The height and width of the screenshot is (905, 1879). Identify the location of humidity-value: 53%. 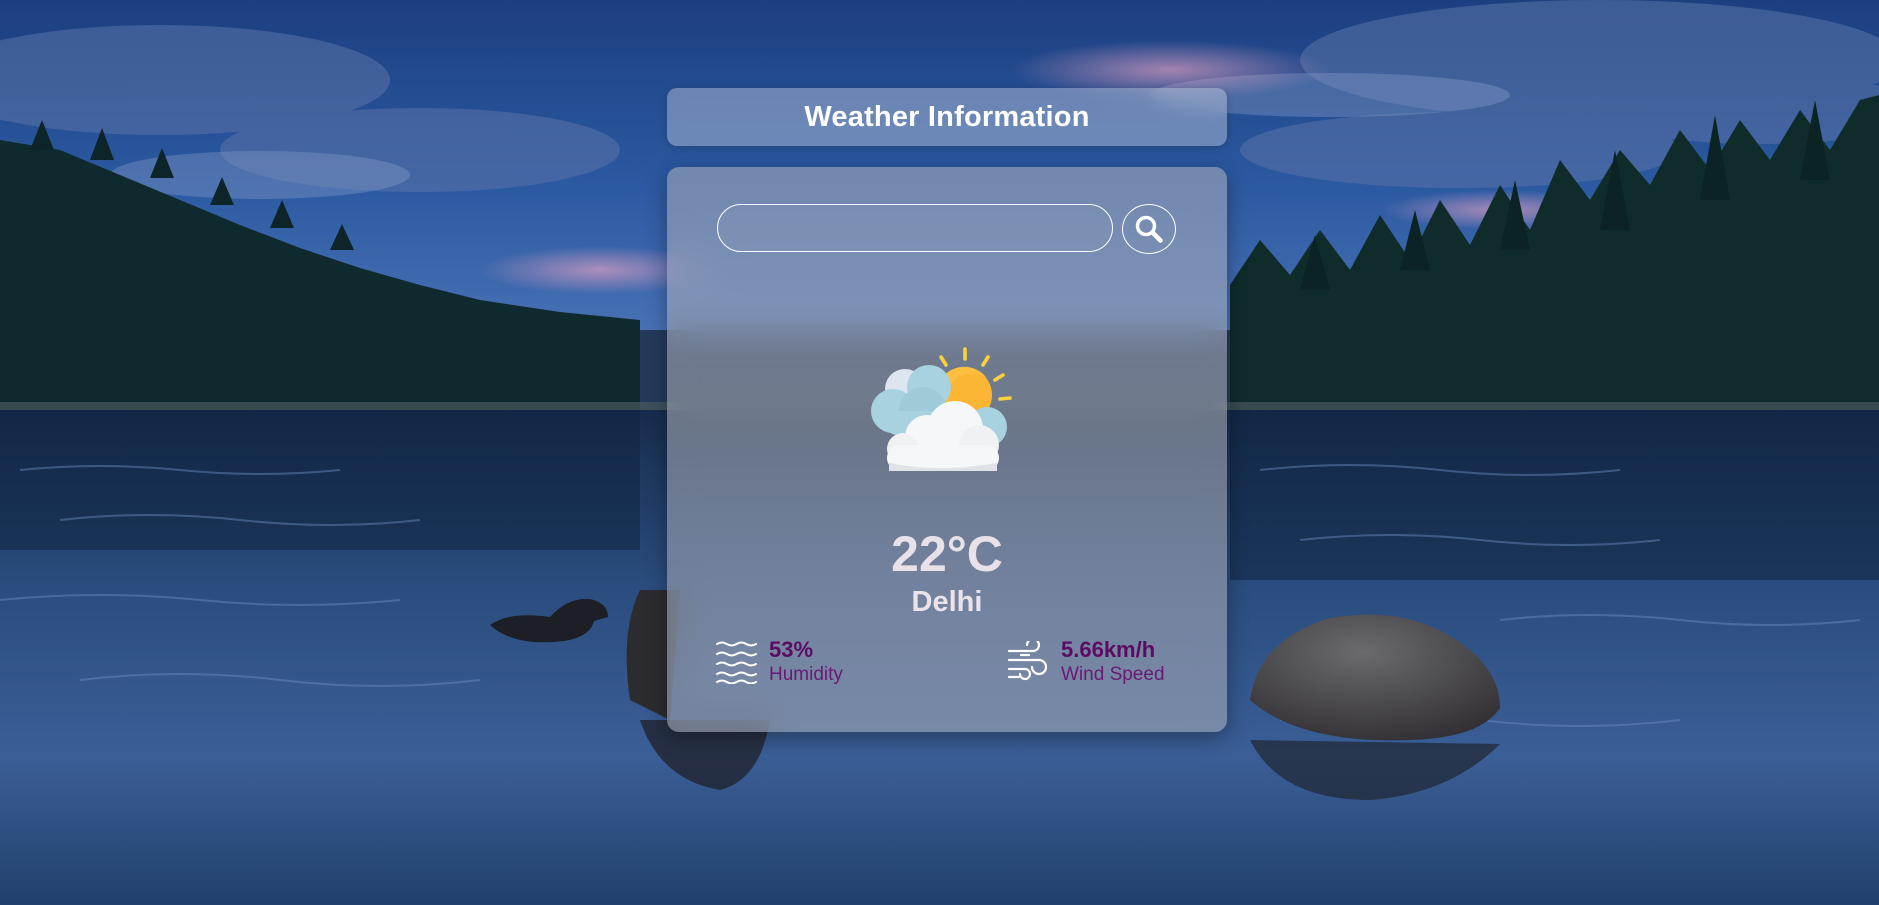
(791, 649).